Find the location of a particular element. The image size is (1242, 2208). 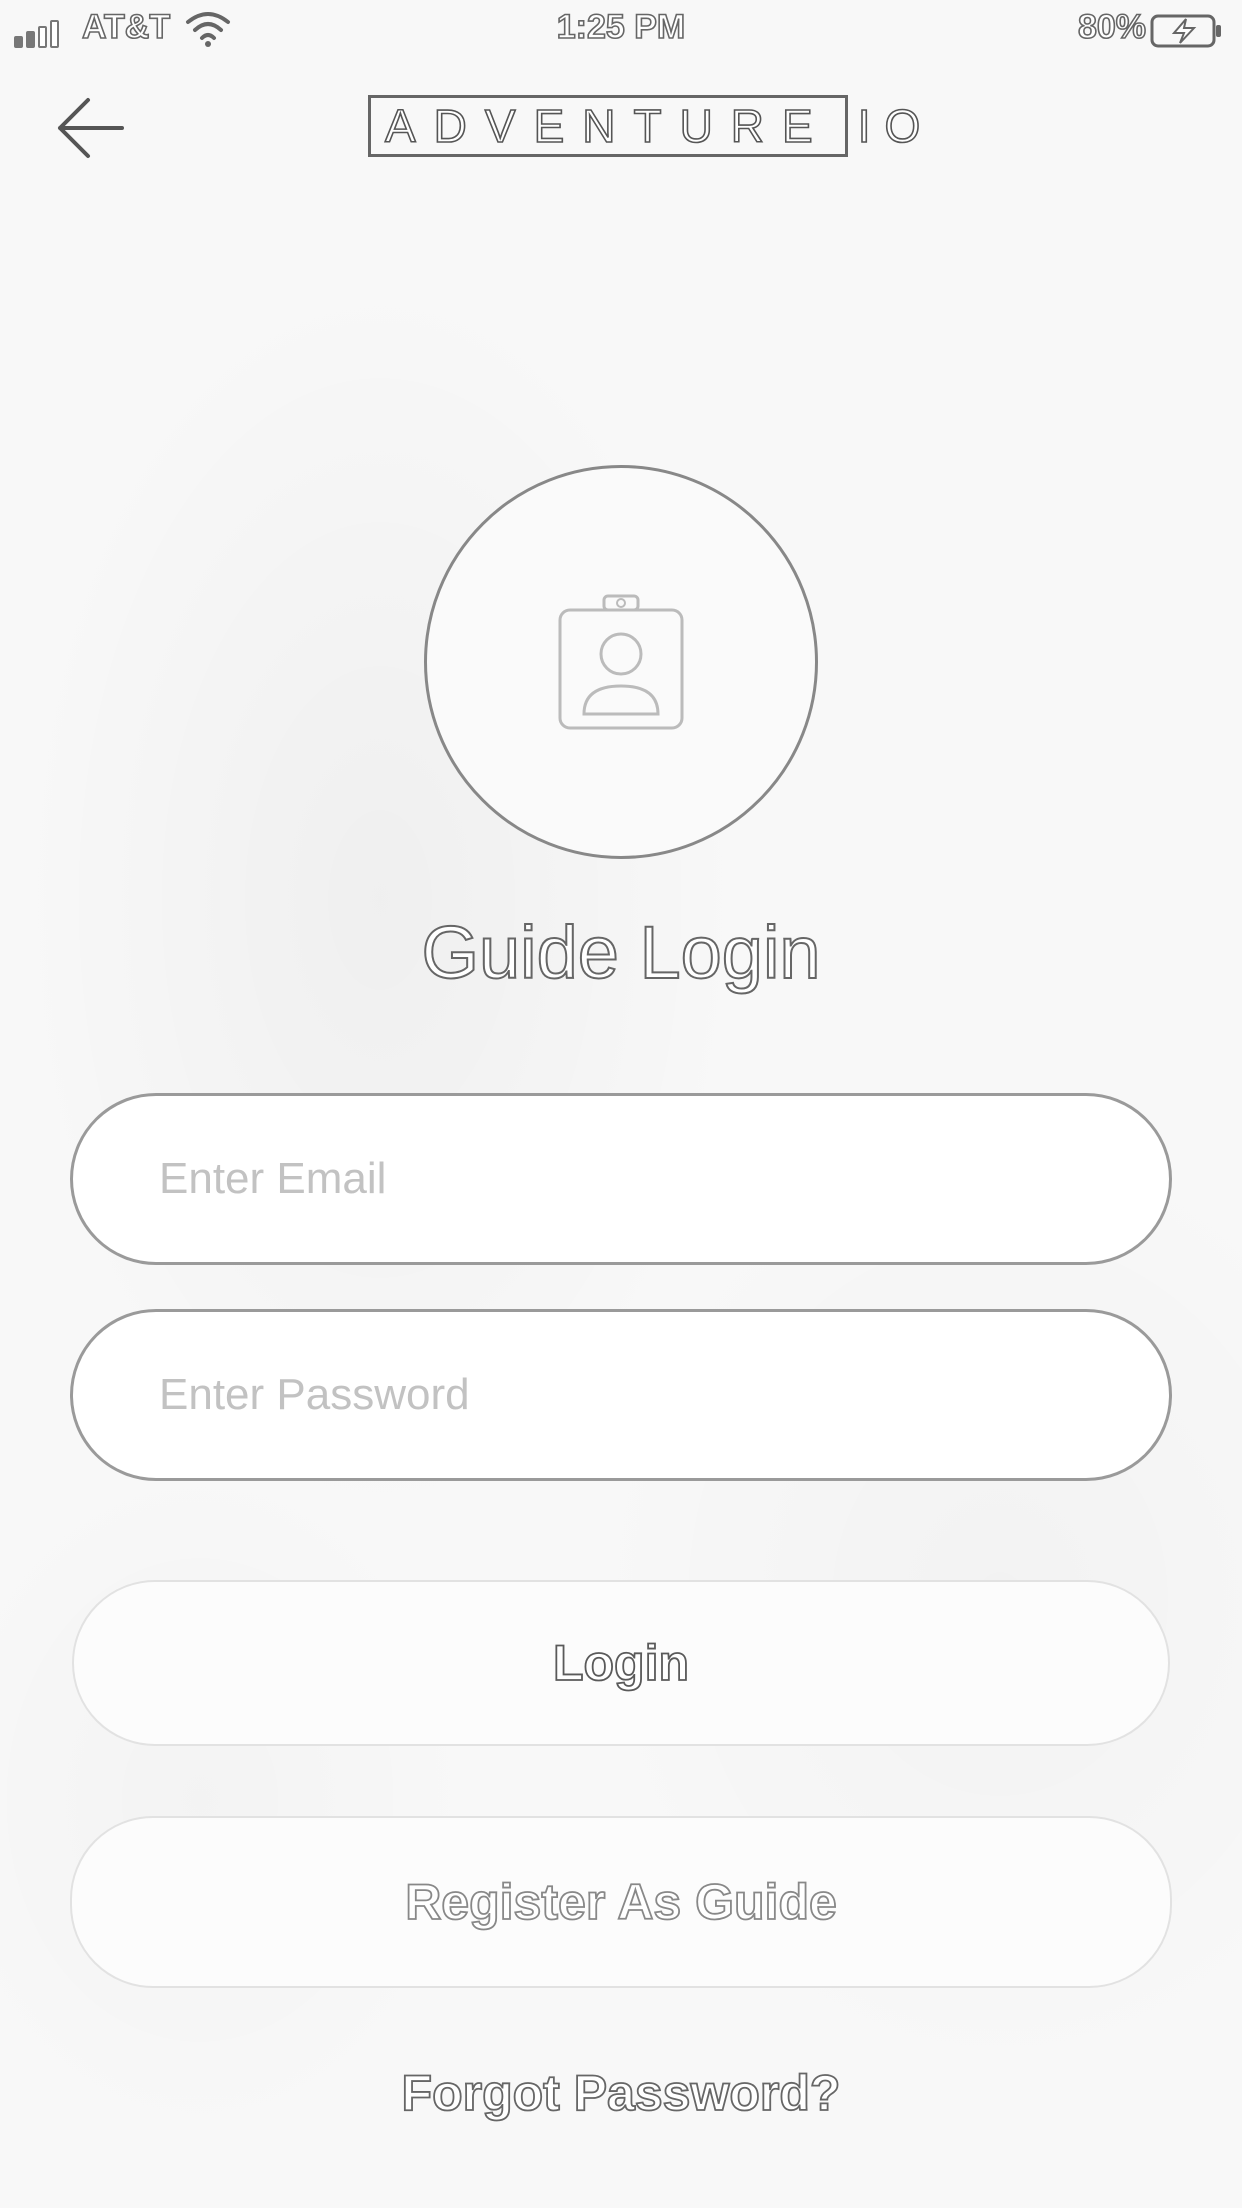

email-field is located at coordinates (621, 1179).